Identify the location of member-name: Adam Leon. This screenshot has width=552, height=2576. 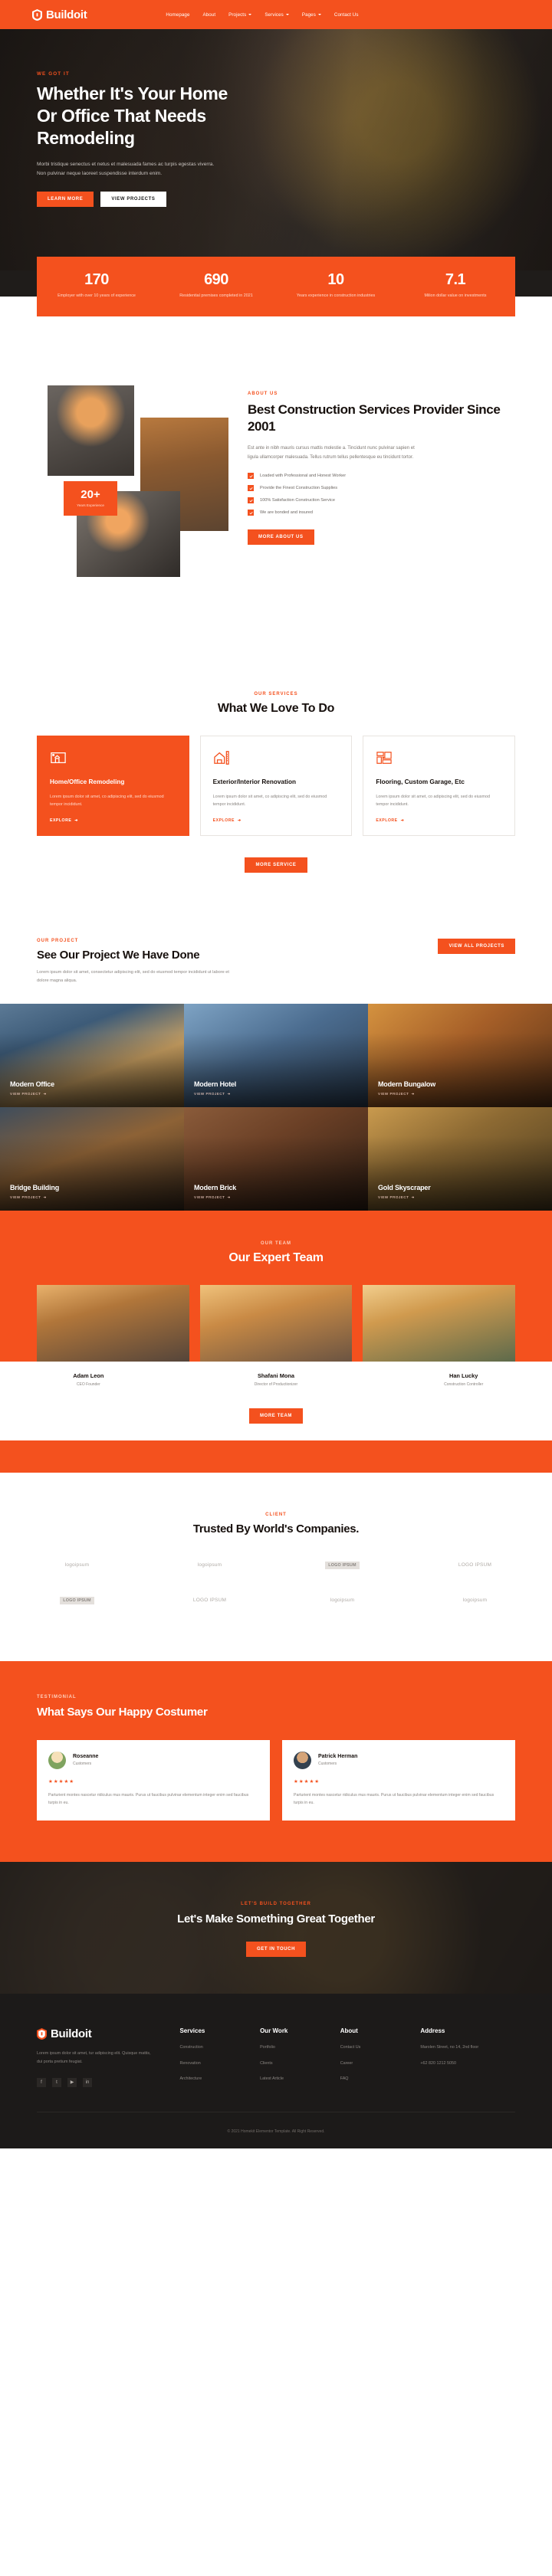
(89, 1376).